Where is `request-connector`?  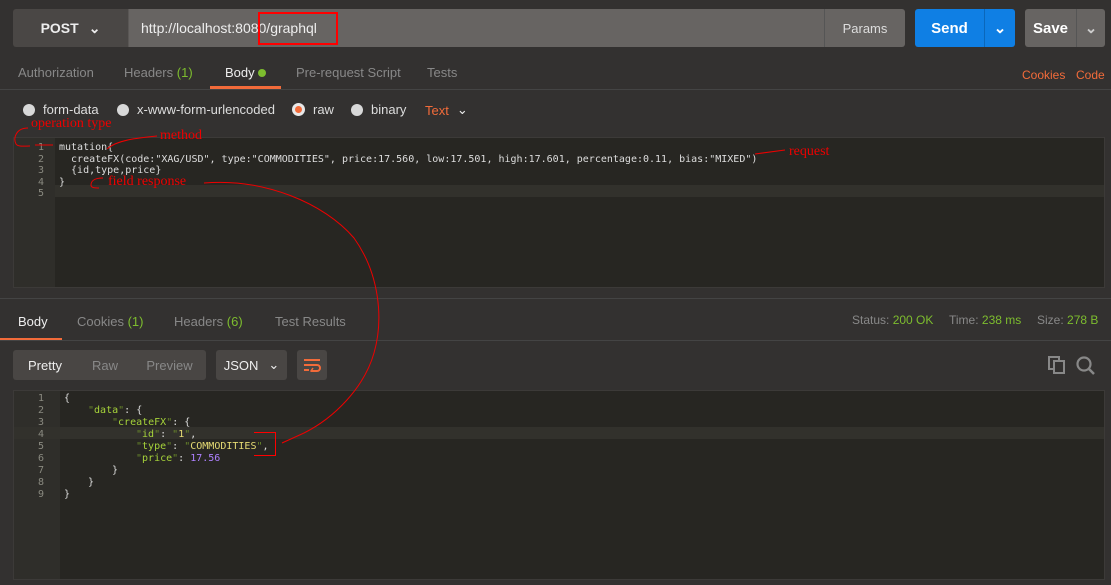
request-connector is located at coordinates (770, 152).